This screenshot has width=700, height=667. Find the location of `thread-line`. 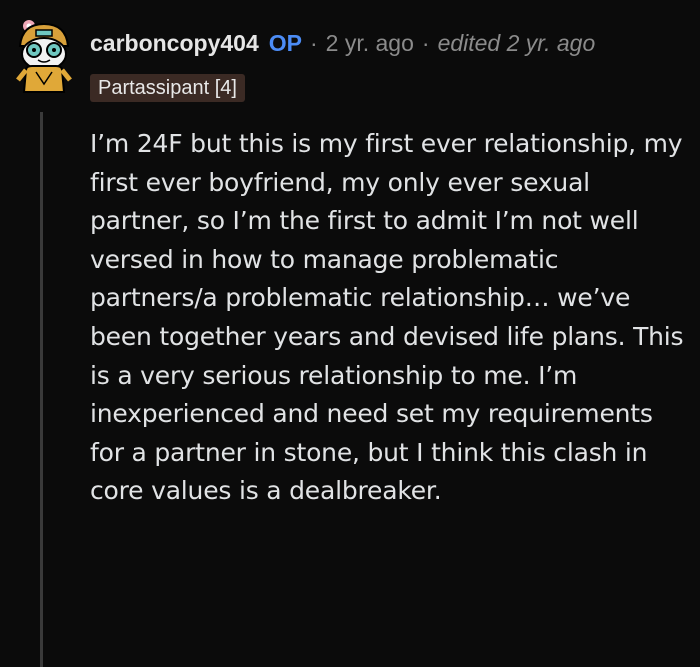

thread-line is located at coordinates (41, 389).